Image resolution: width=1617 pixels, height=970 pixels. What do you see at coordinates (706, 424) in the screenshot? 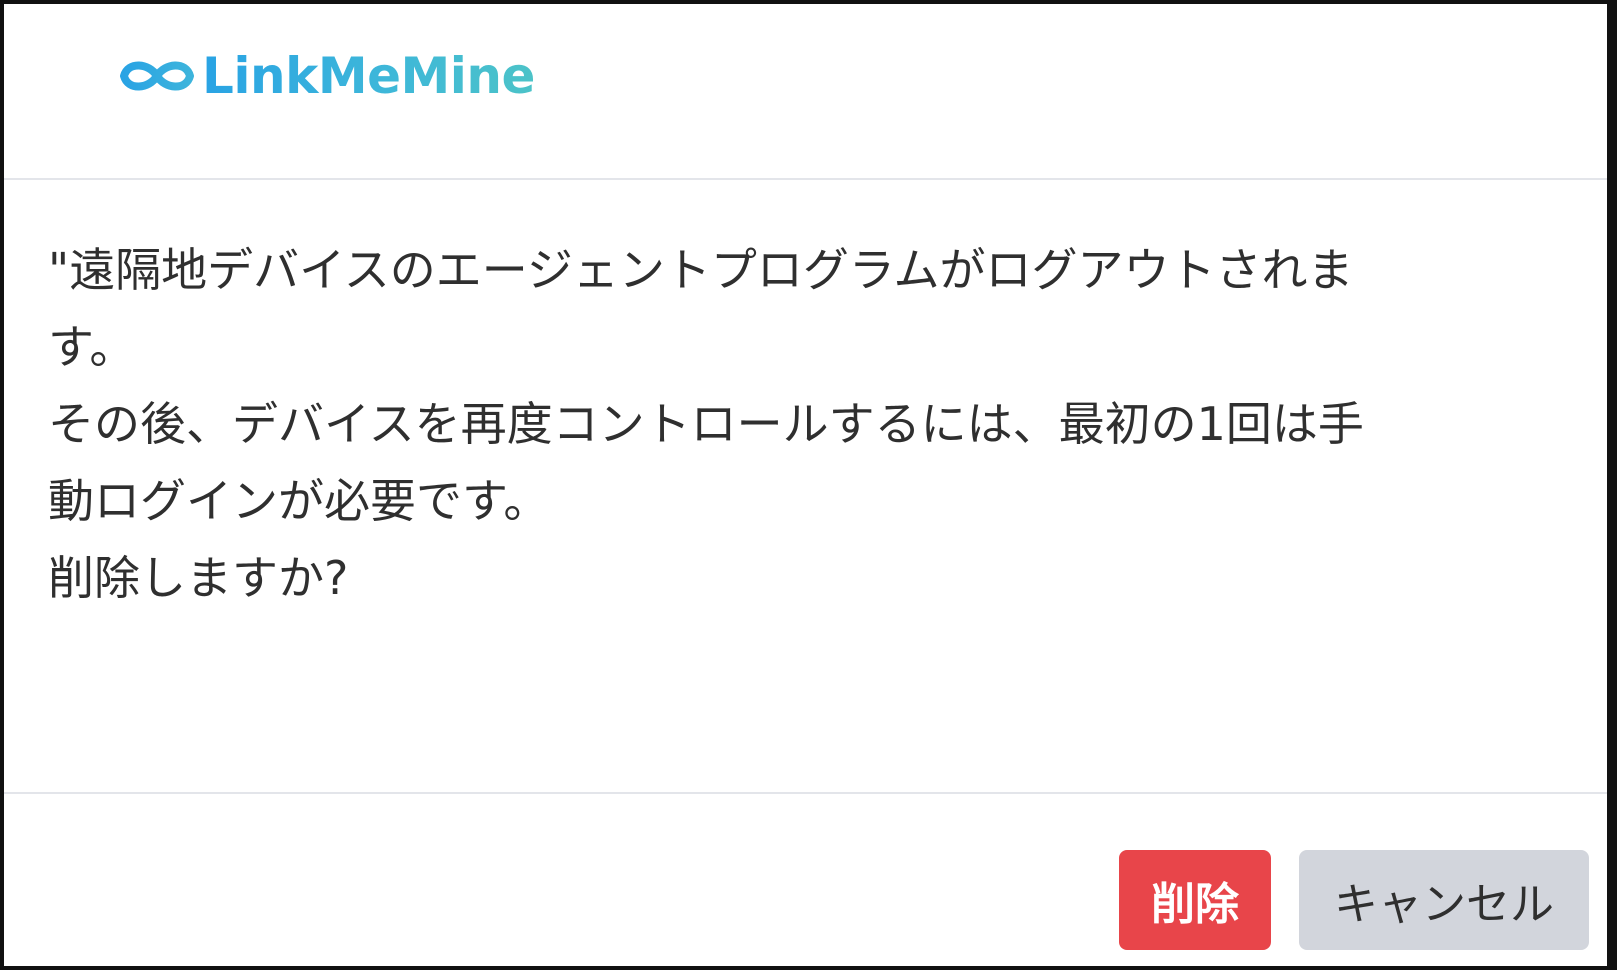
I see `message-line: その後、デバイスを再度コントロールするには、最初の1回は手` at bounding box center [706, 424].